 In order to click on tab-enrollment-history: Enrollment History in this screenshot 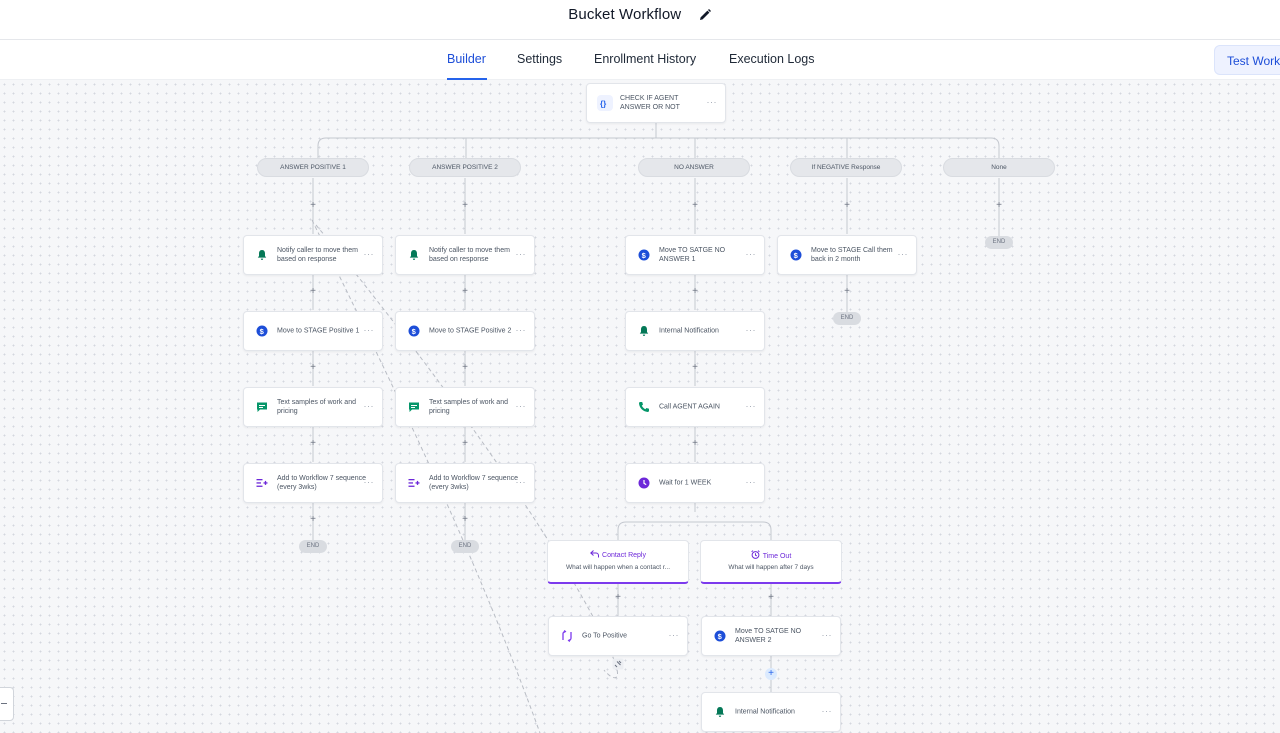, I will do `click(645, 59)`.